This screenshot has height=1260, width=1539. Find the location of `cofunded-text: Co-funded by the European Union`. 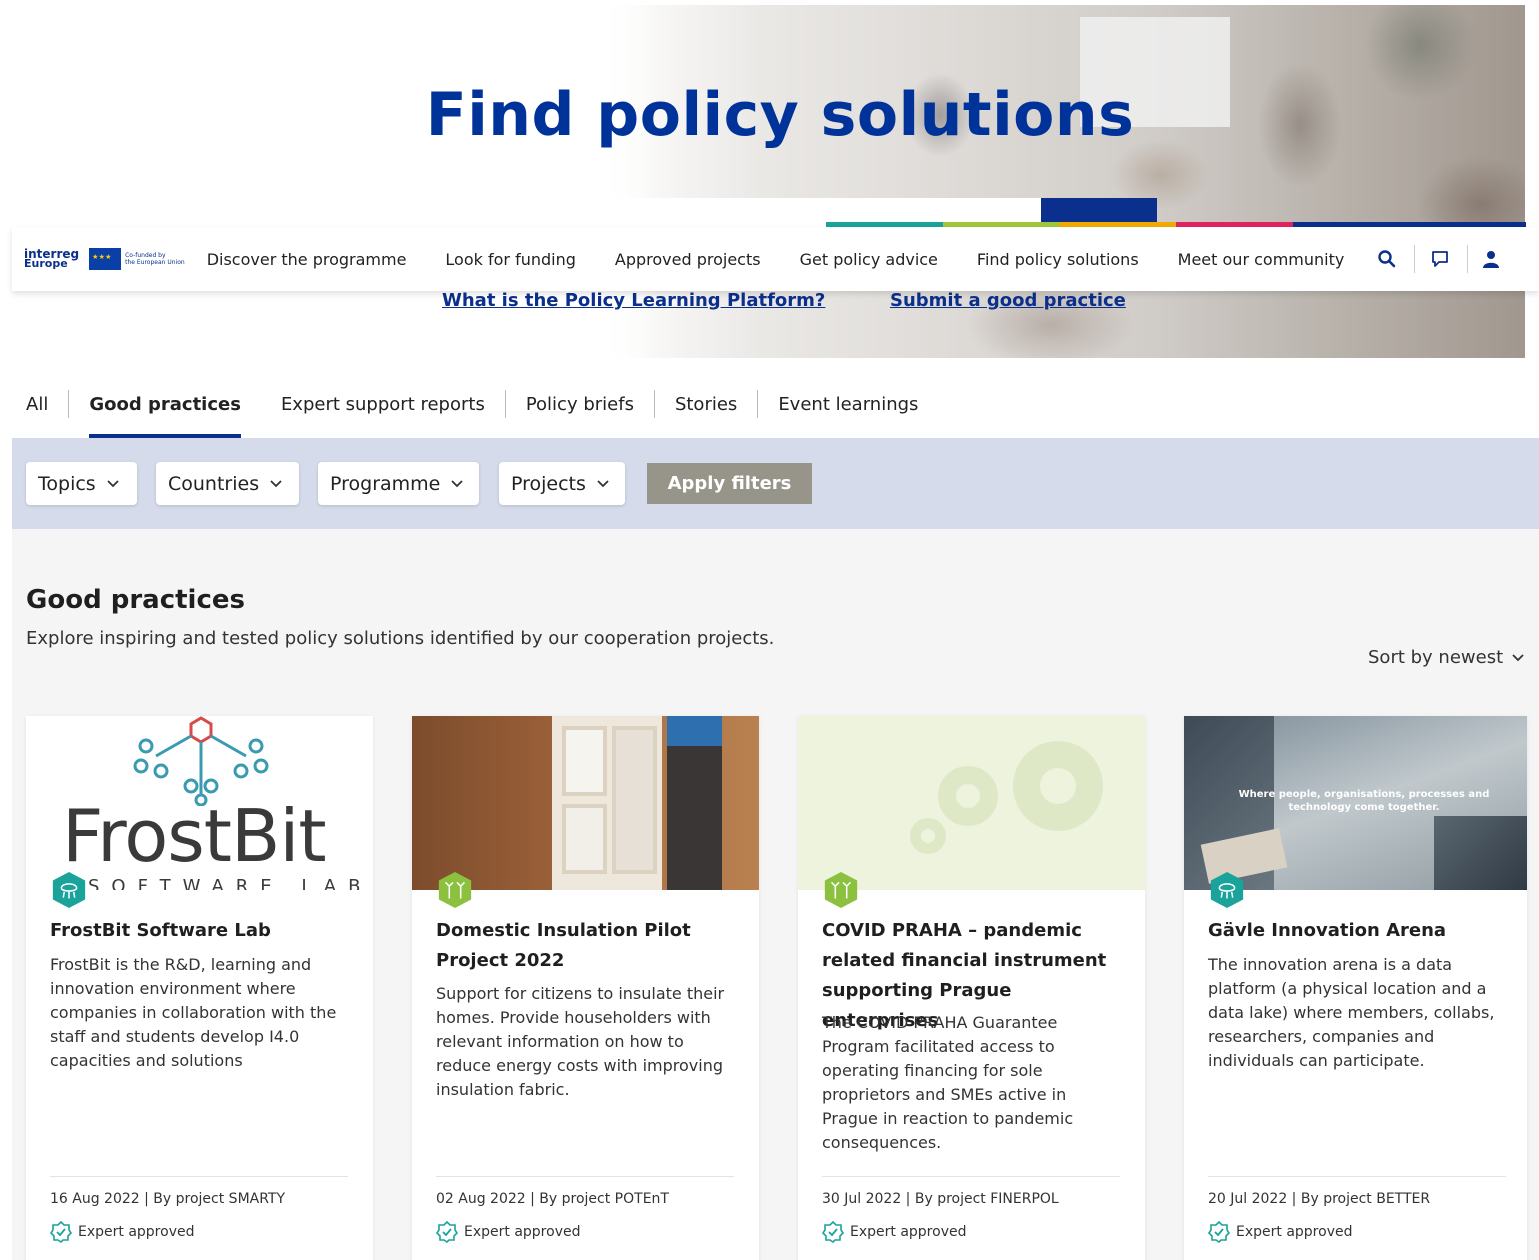

cofunded-text: Co-funded by the European Union is located at coordinates (155, 259).